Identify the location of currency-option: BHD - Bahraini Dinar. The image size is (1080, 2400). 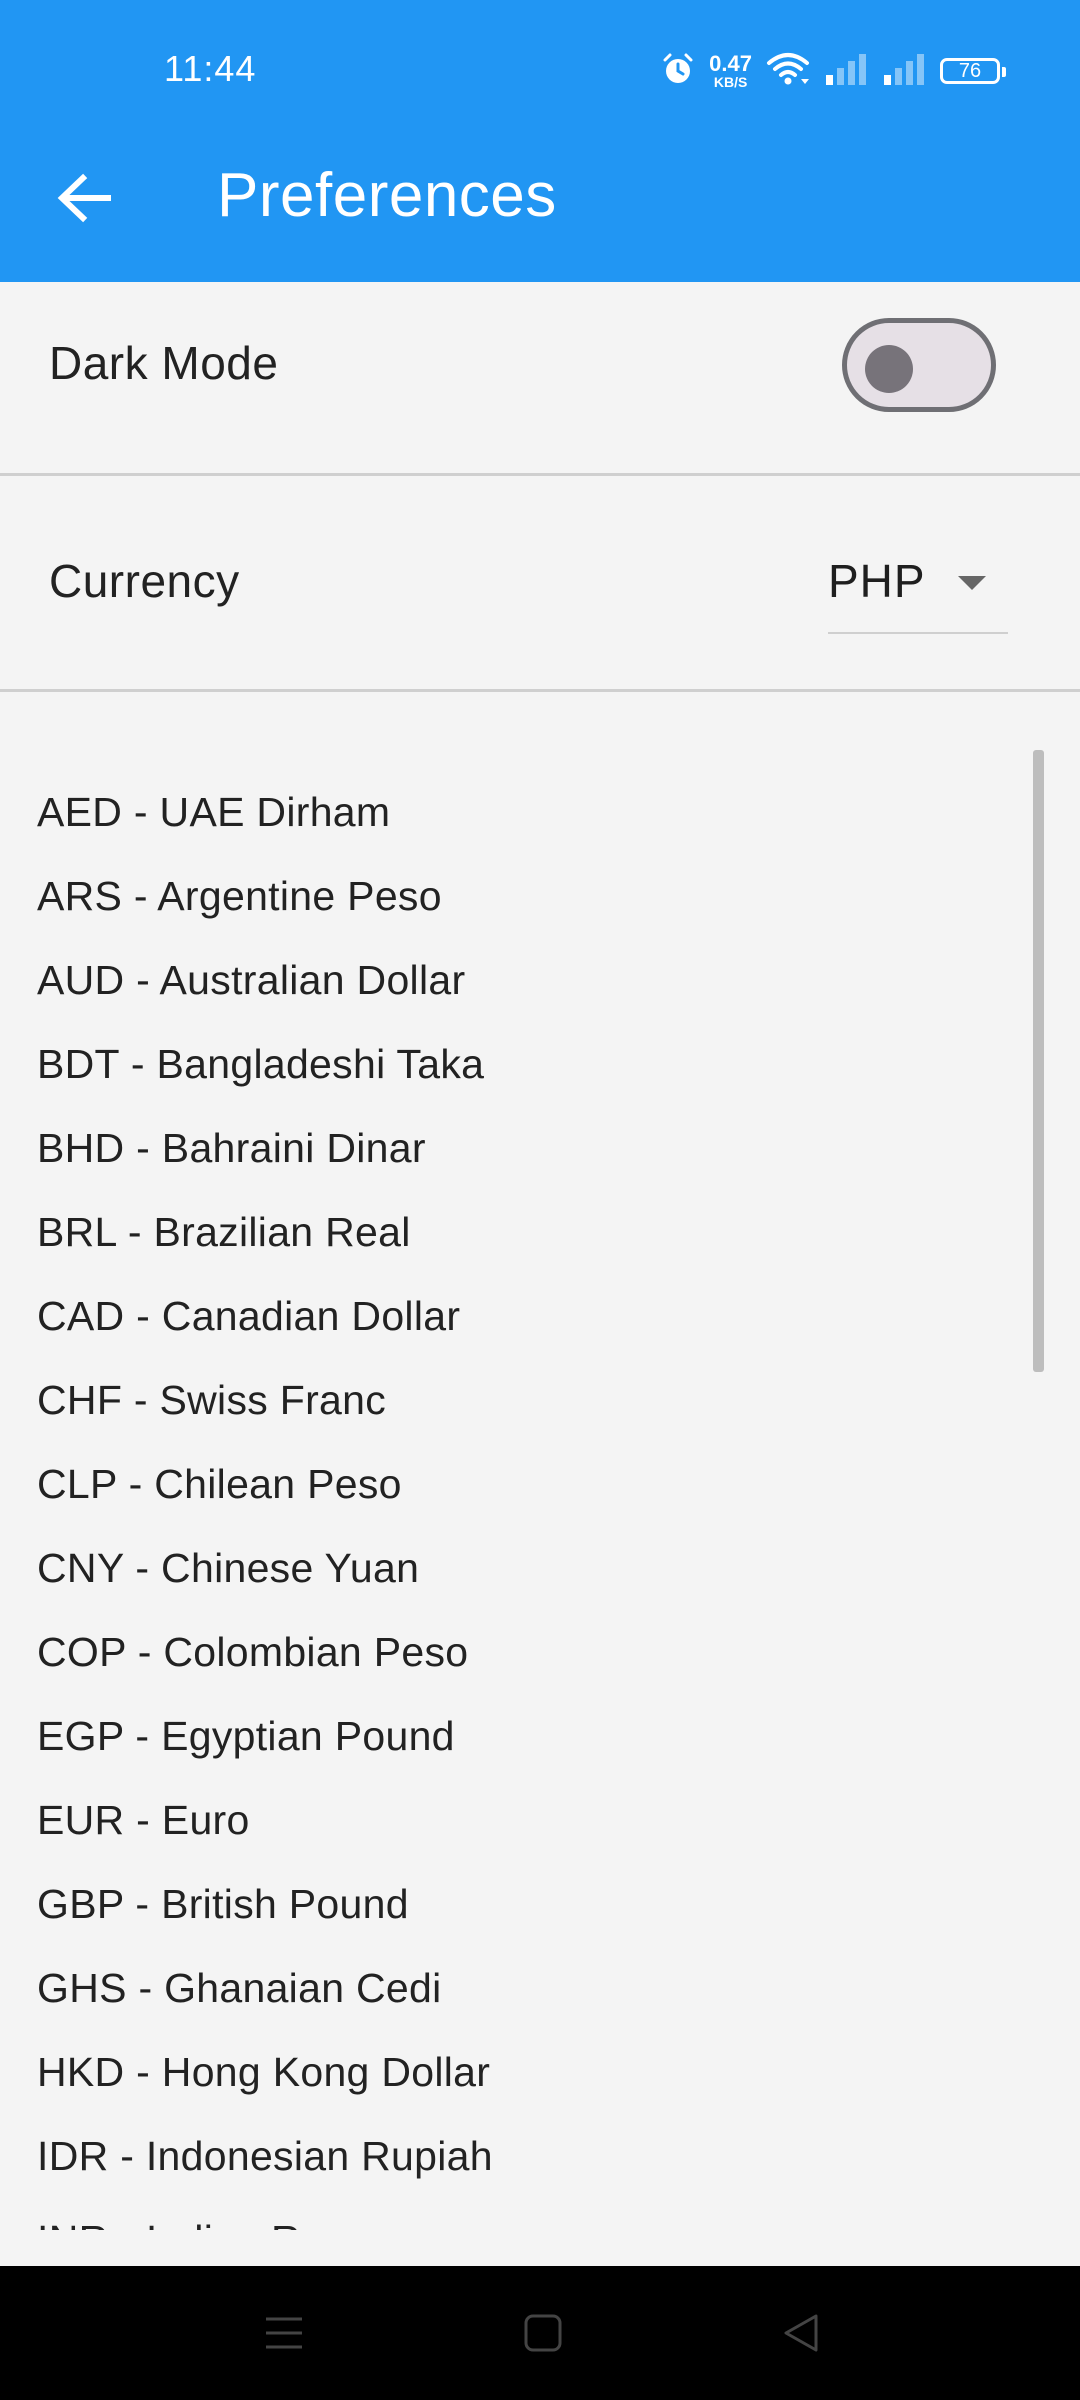
(265, 1148).